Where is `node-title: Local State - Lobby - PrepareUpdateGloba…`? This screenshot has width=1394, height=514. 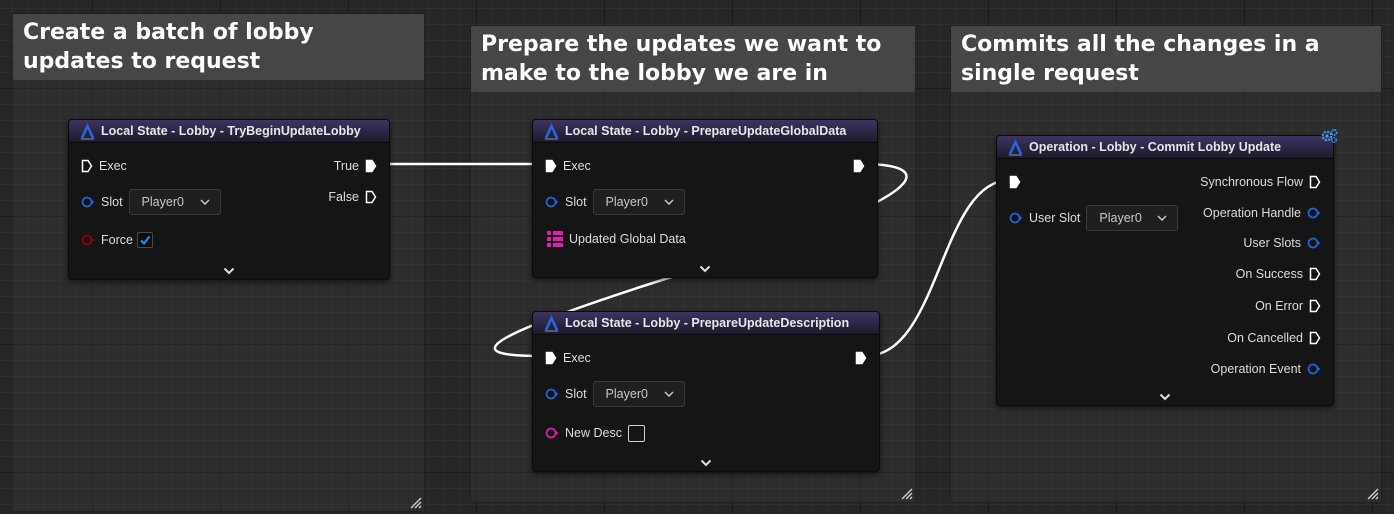
node-title: Local State - Lobby - PrepareUpdateGloba… is located at coordinates (706, 131).